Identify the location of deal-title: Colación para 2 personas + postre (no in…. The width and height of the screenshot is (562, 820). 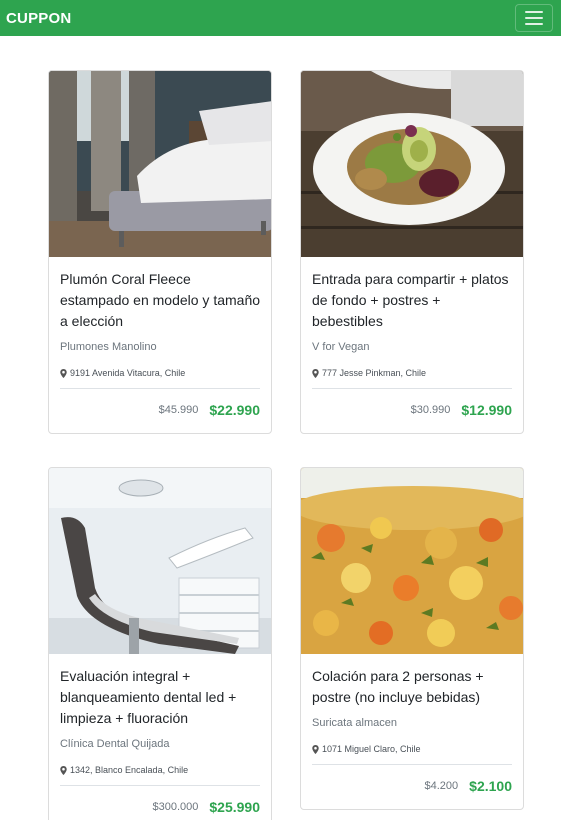
(412, 687).